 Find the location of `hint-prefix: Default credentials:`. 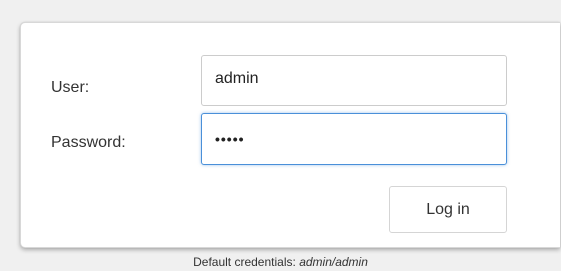

hint-prefix: Default credentials: is located at coordinates (244, 262).